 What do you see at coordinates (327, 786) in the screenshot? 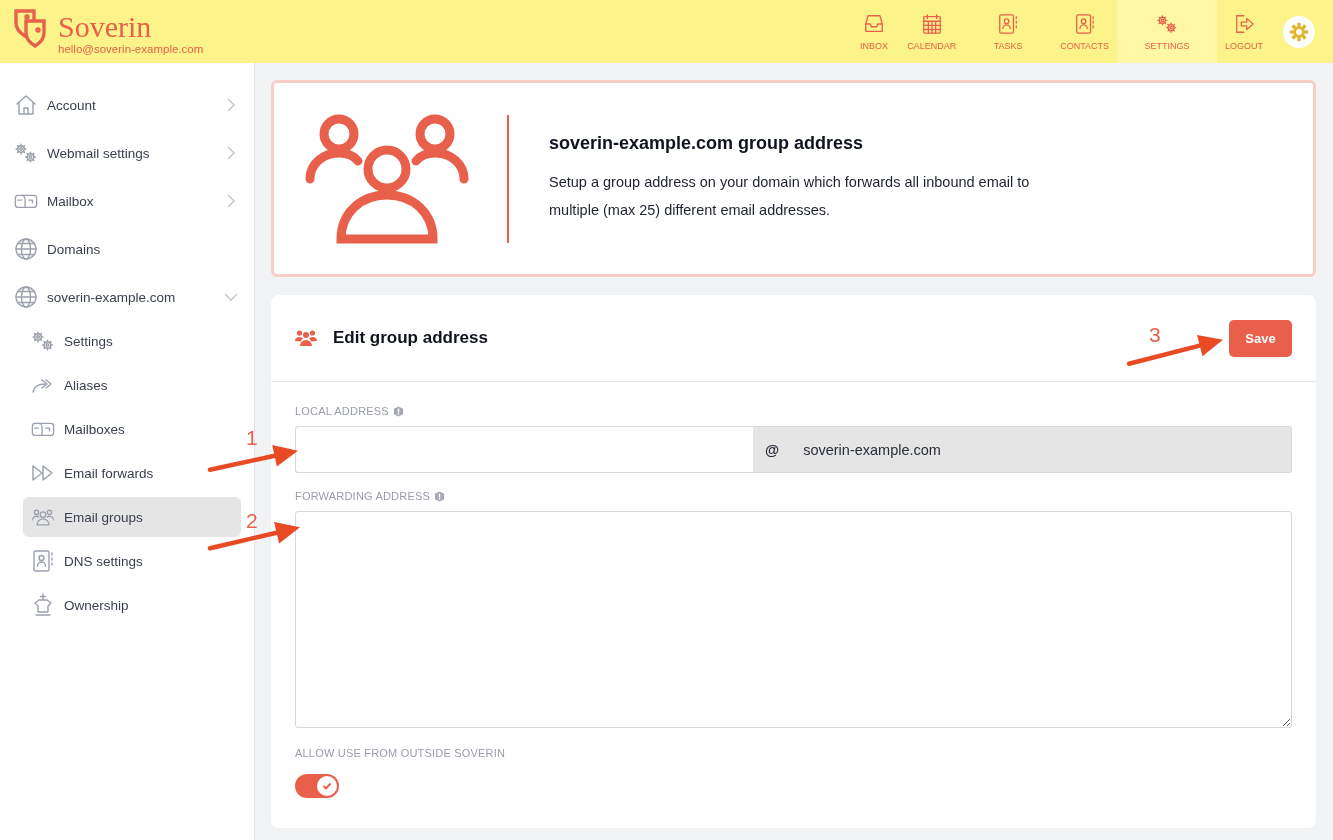
I see `checkmark-icon` at bounding box center [327, 786].